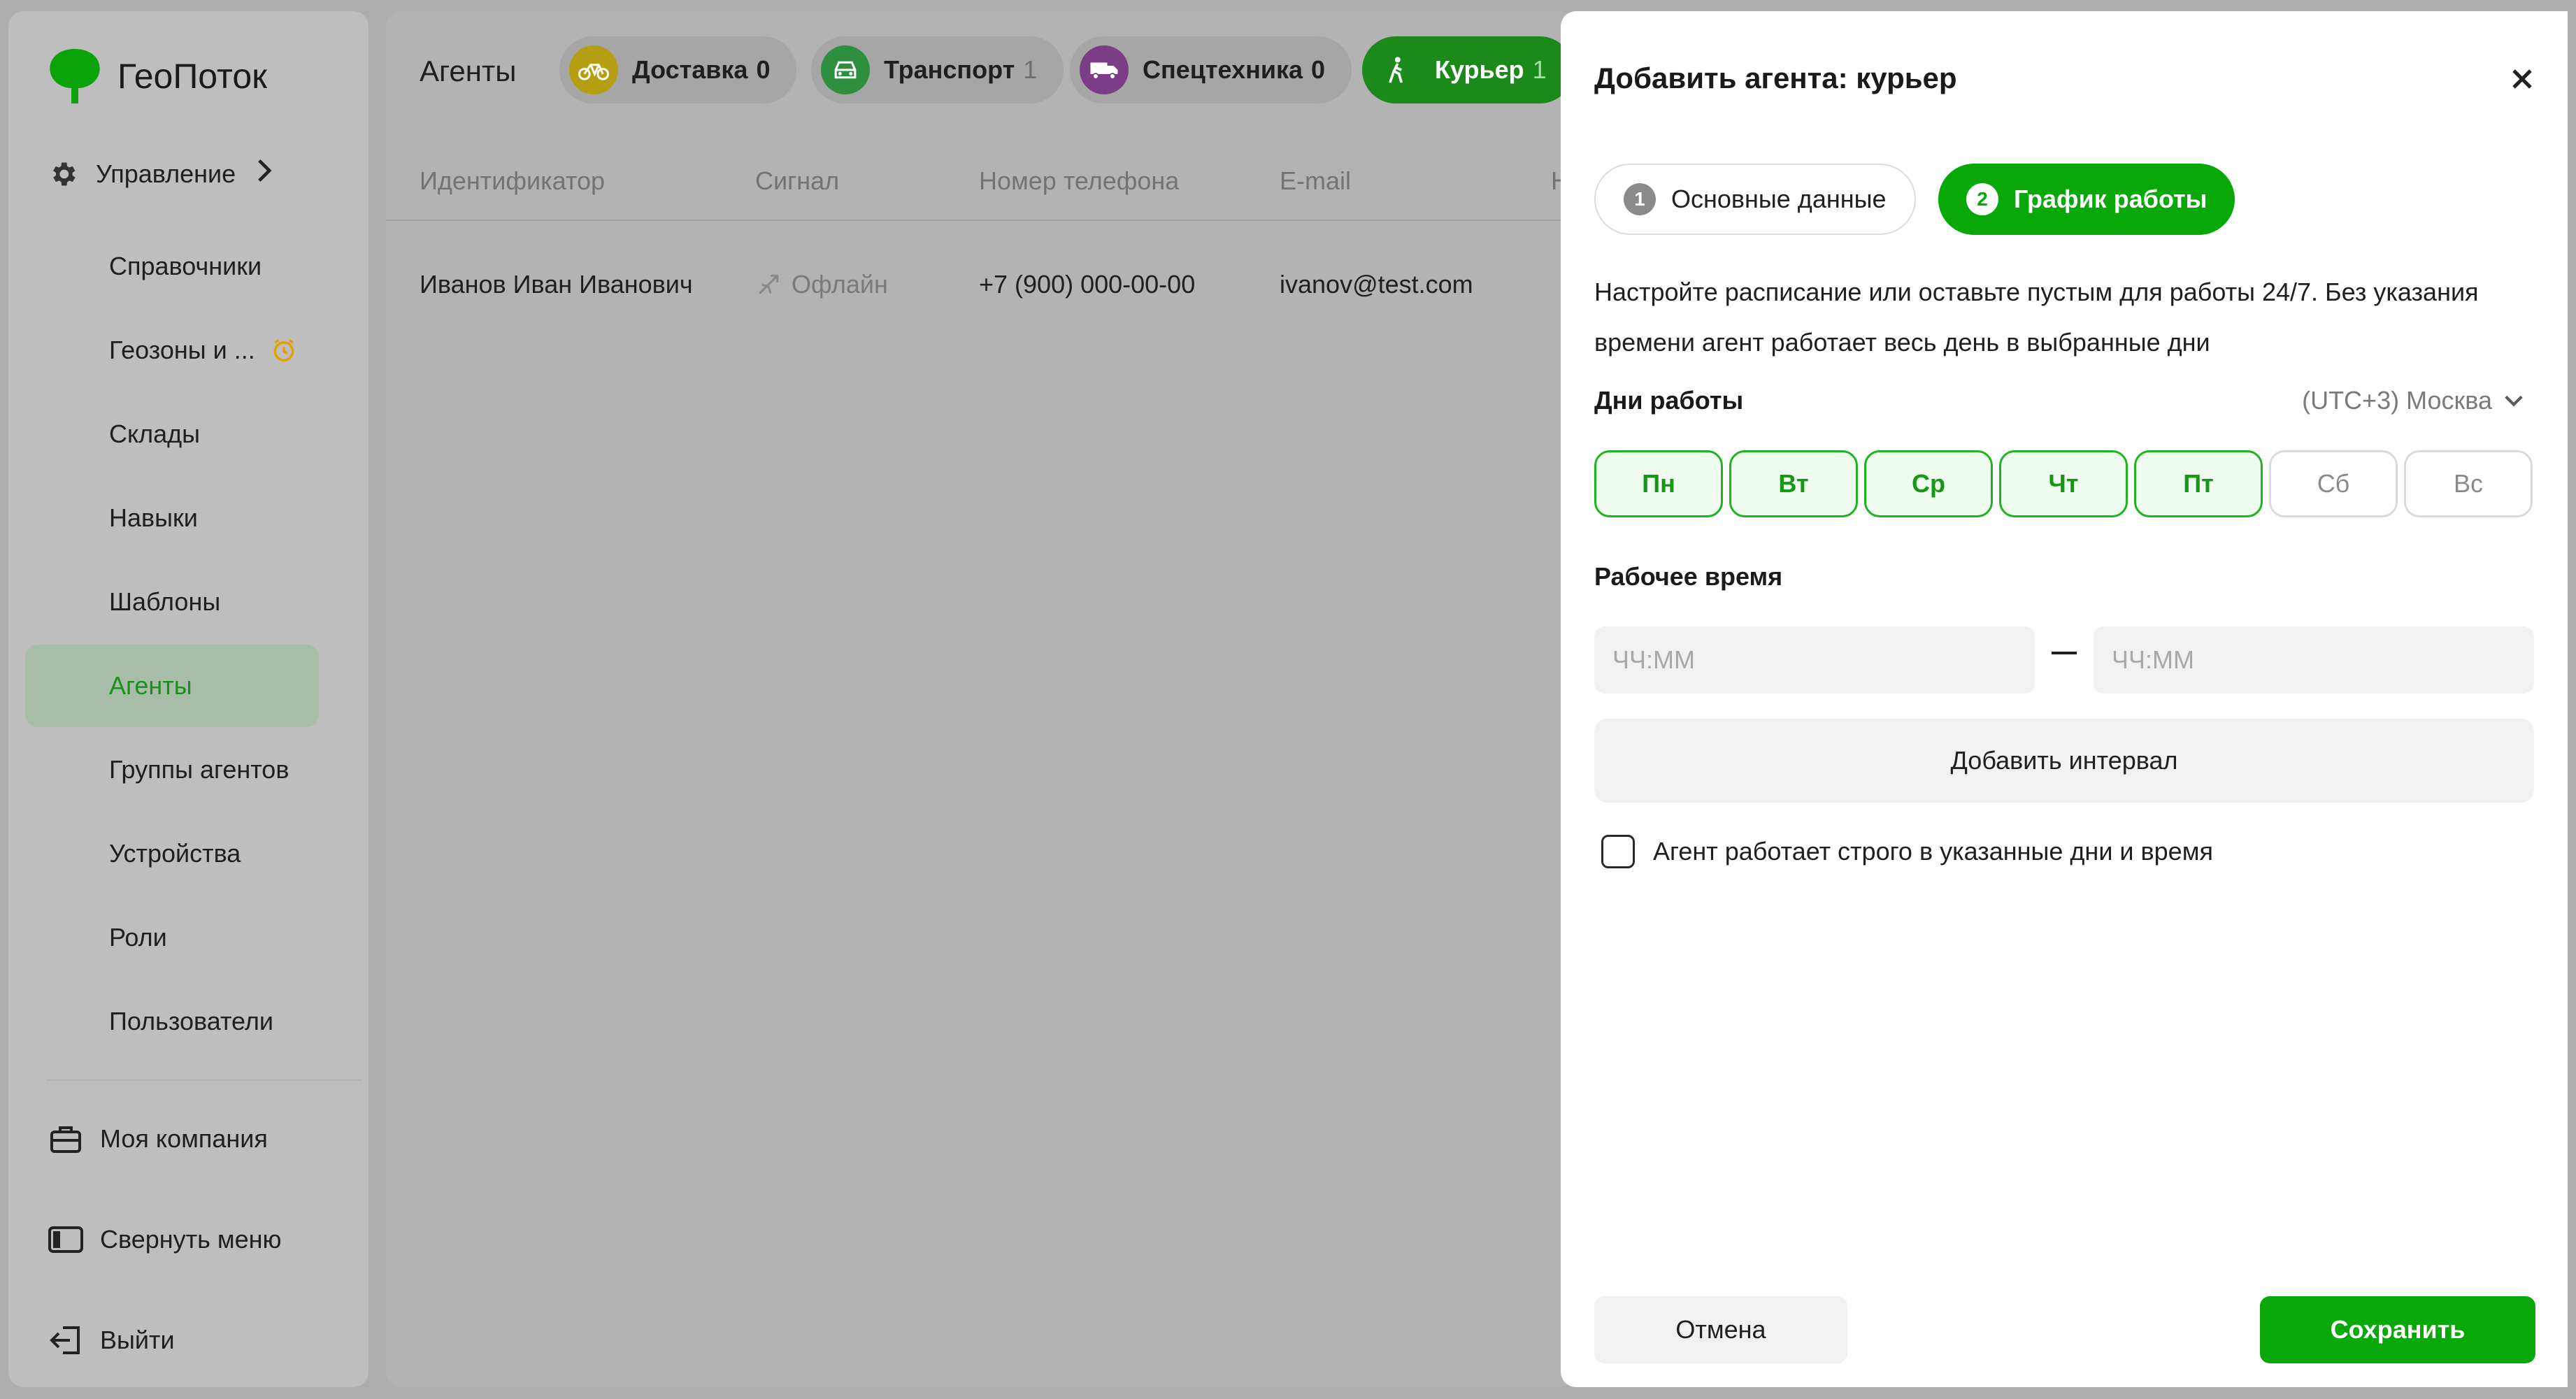  What do you see at coordinates (137, 1340) in the screenshot?
I see `sidebar-item-label: Выйти` at bounding box center [137, 1340].